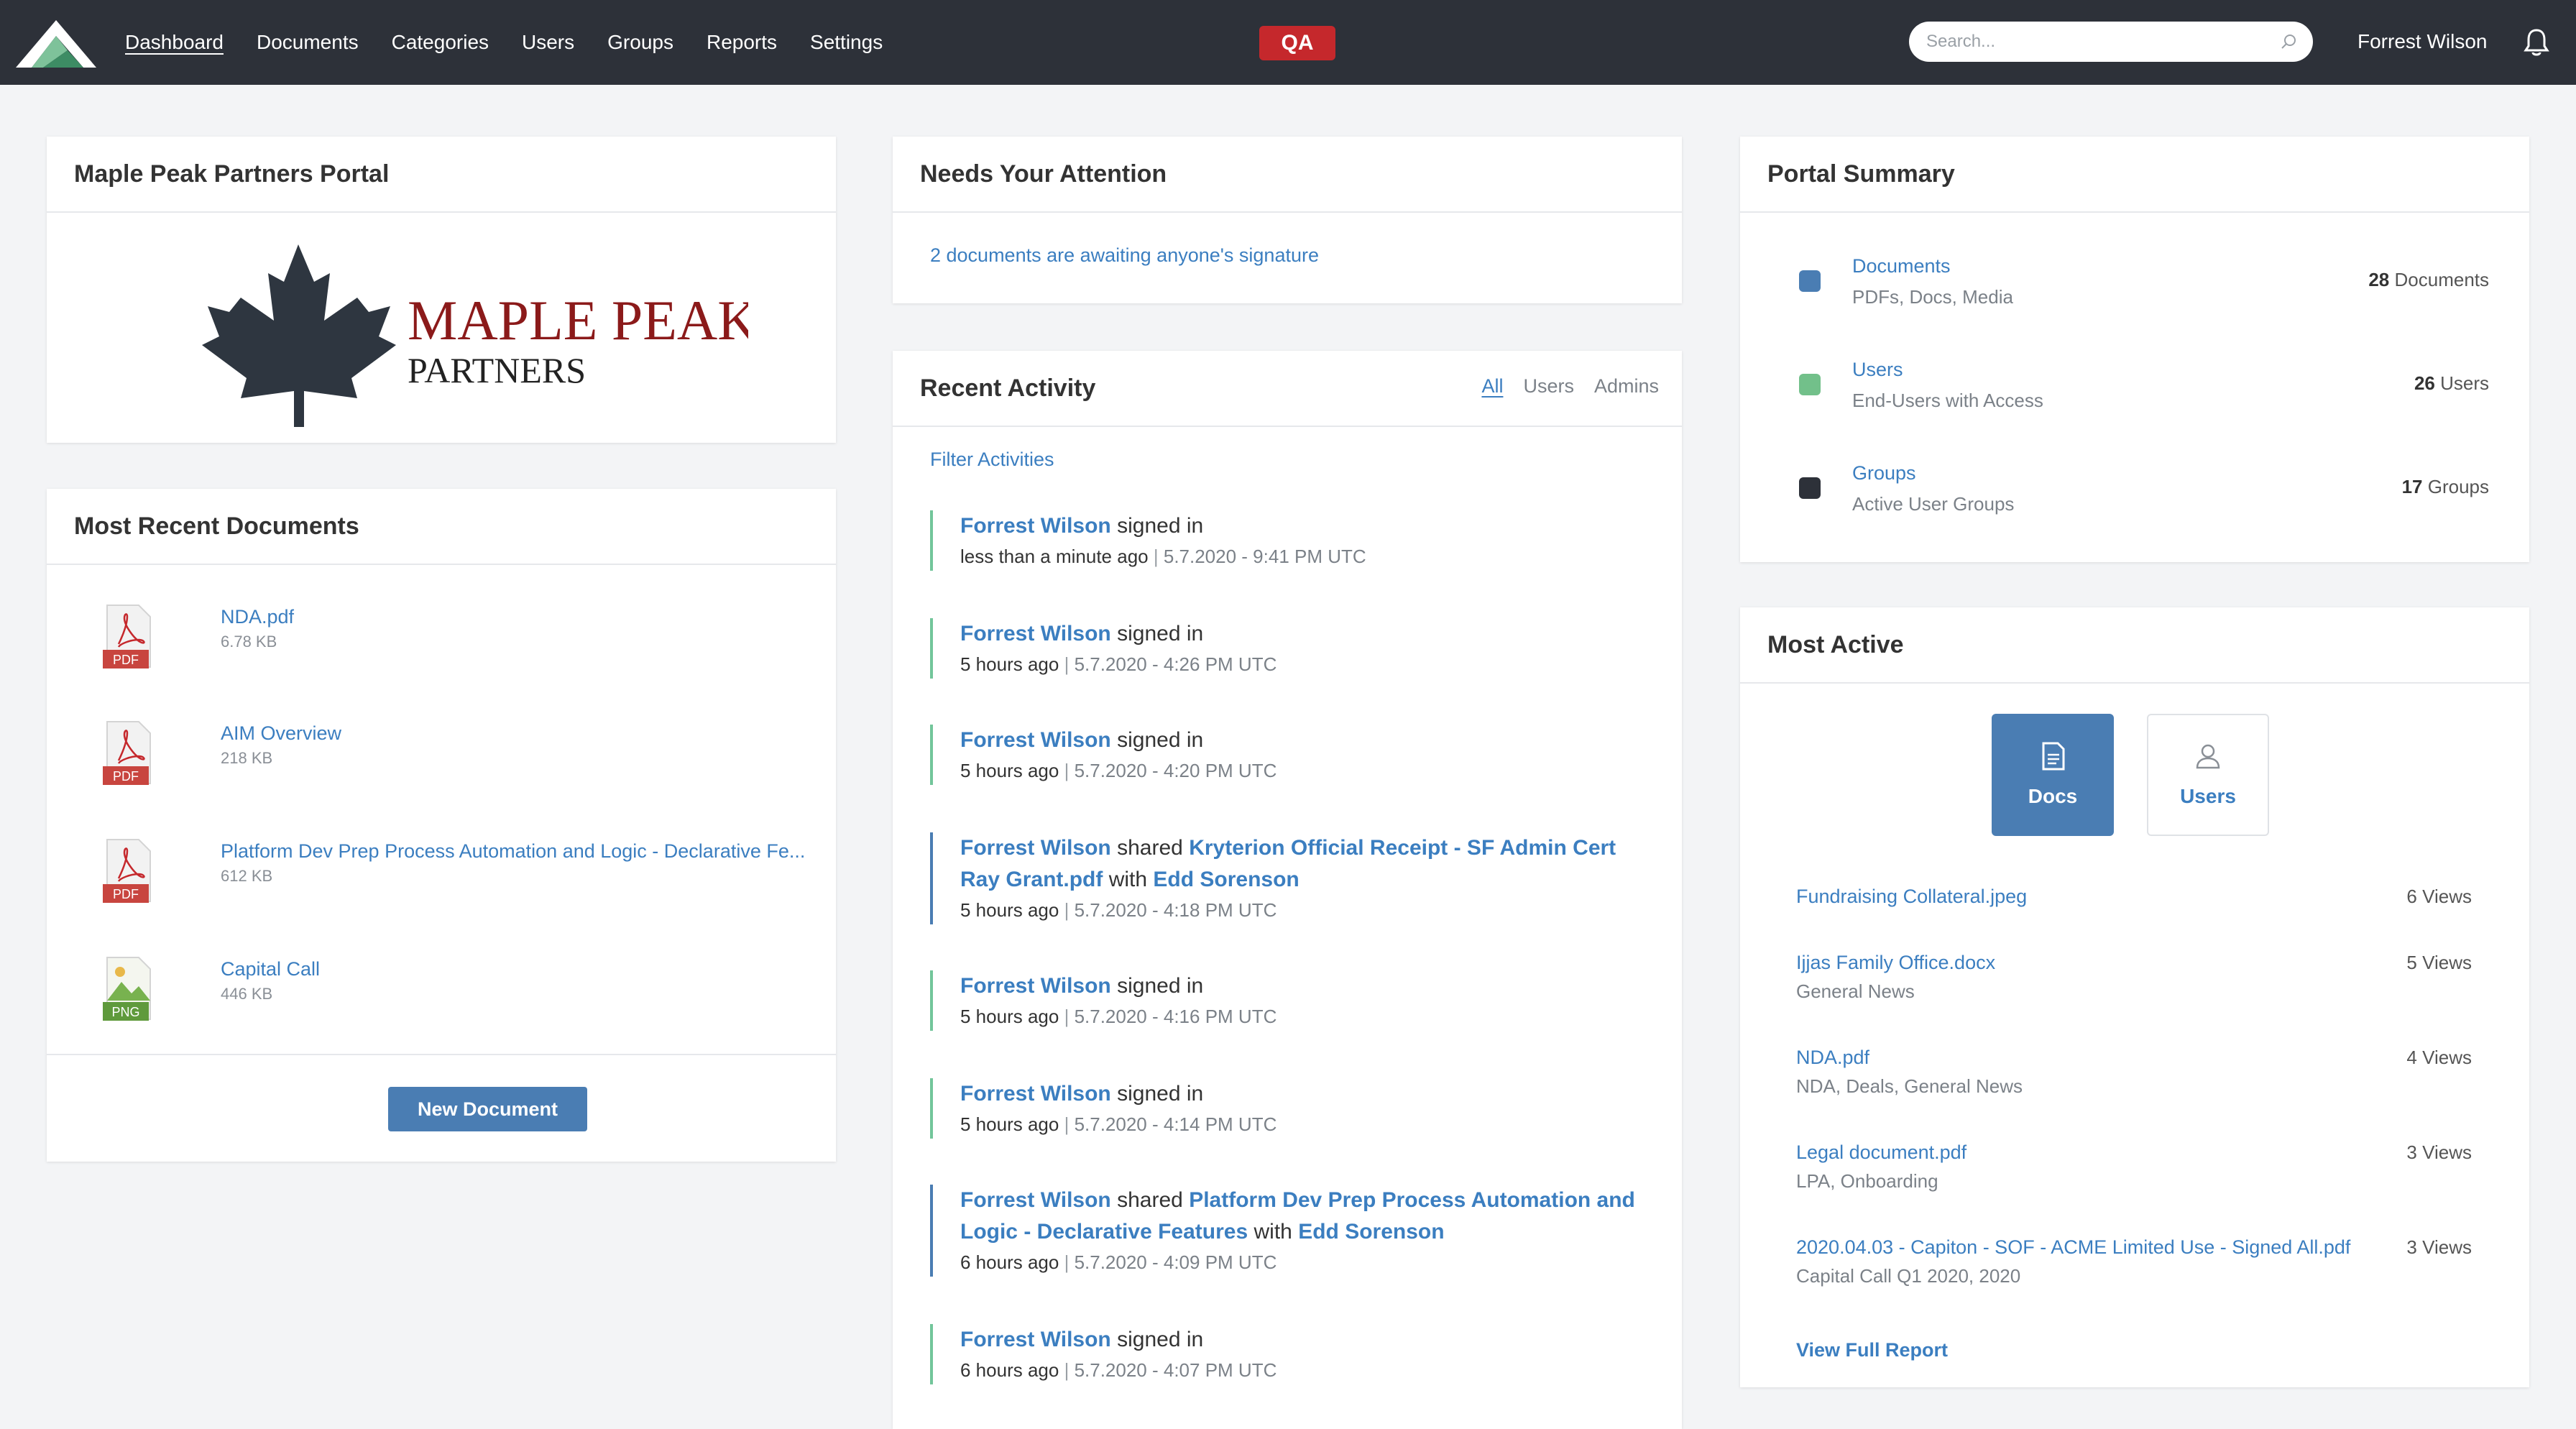 This screenshot has height=1429, width=2576. I want to click on tab-users: Users, so click(1548, 386).